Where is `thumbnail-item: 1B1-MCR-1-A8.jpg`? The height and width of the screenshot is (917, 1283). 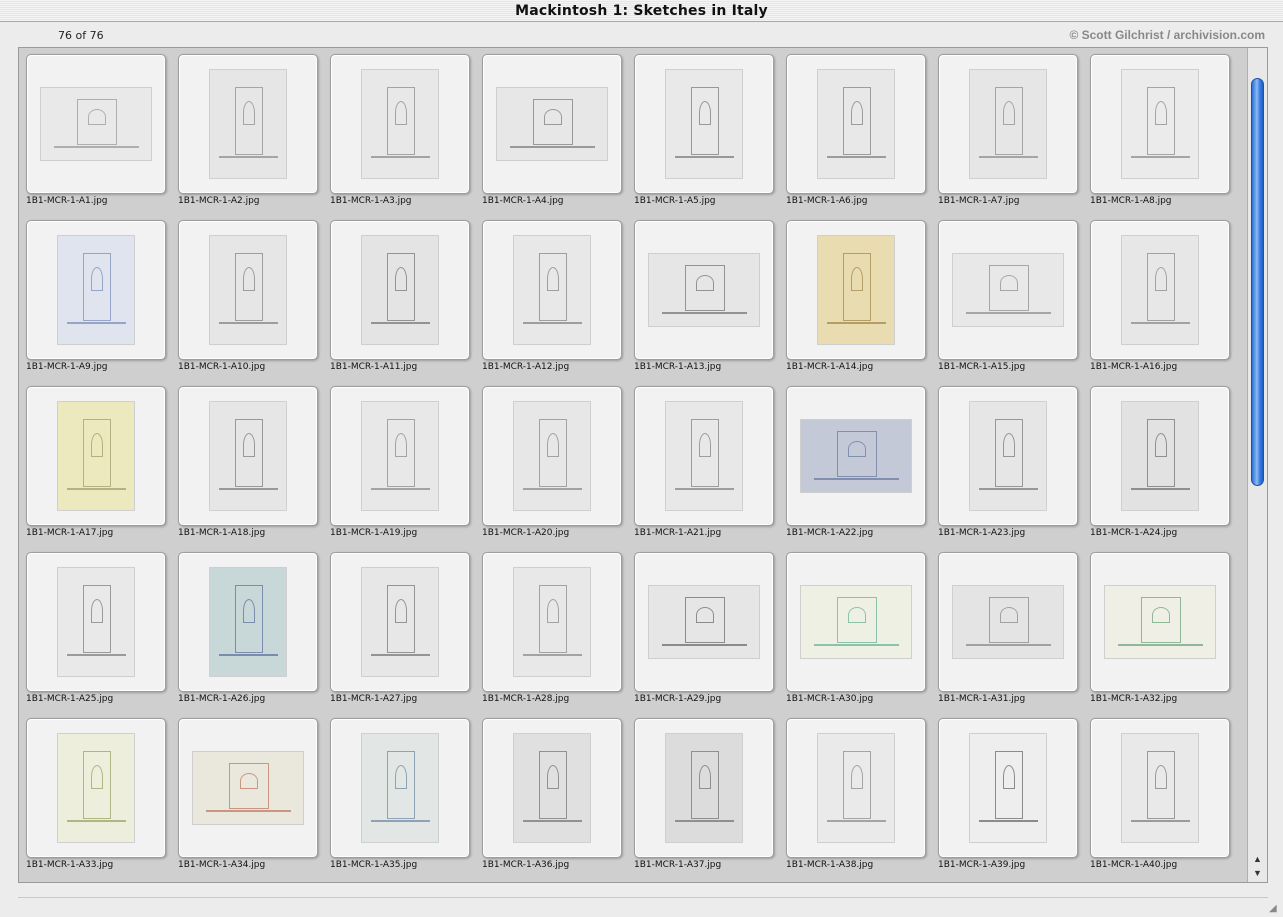 thumbnail-item: 1B1-MCR-1-A8.jpg is located at coordinates (1159, 131).